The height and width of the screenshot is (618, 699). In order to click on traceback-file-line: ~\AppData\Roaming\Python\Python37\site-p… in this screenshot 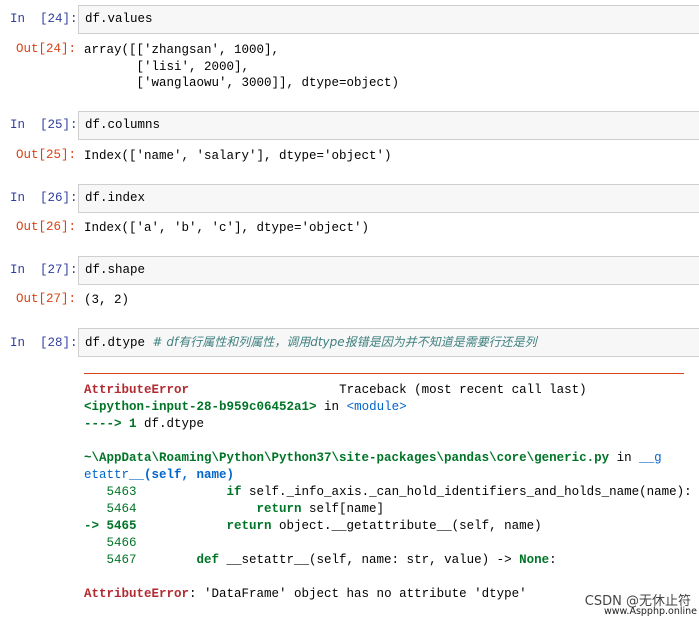, I will do `click(388, 458)`.